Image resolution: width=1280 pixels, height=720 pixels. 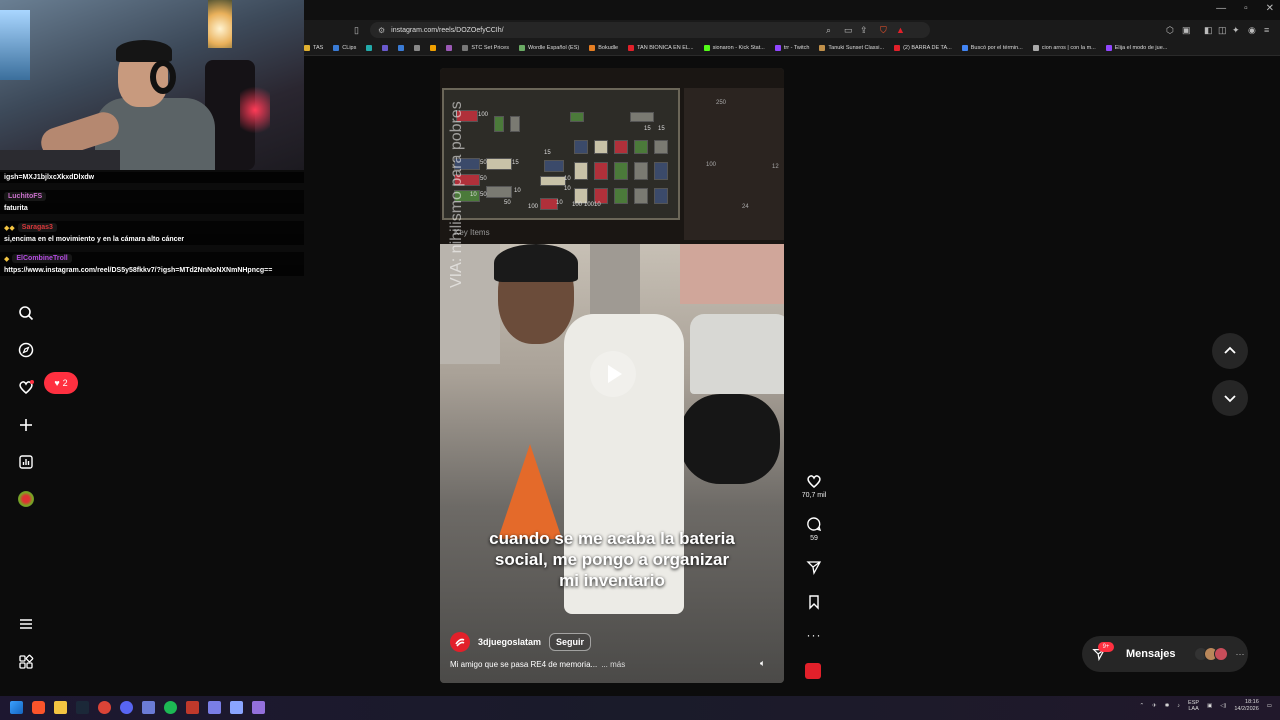 What do you see at coordinates (26, 313) in the screenshot?
I see `search-icon` at bounding box center [26, 313].